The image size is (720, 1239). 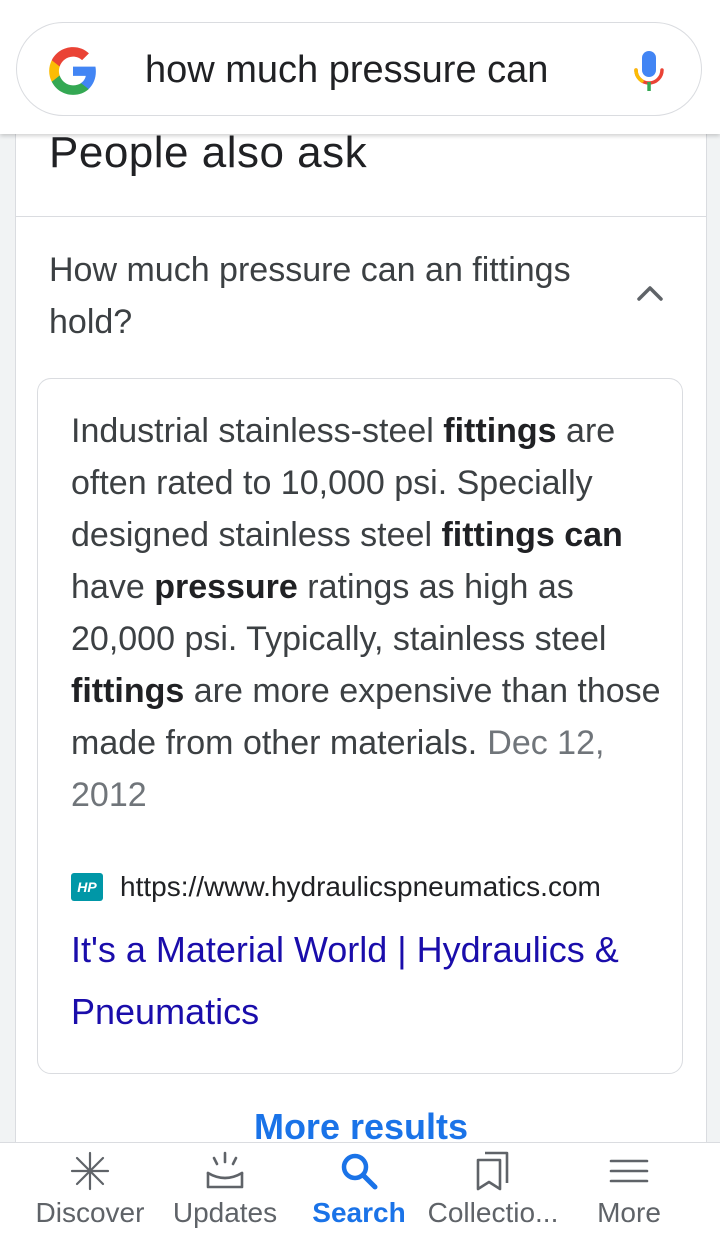 I want to click on nav-item-updates: Updates, so click(x=225, y=1191).